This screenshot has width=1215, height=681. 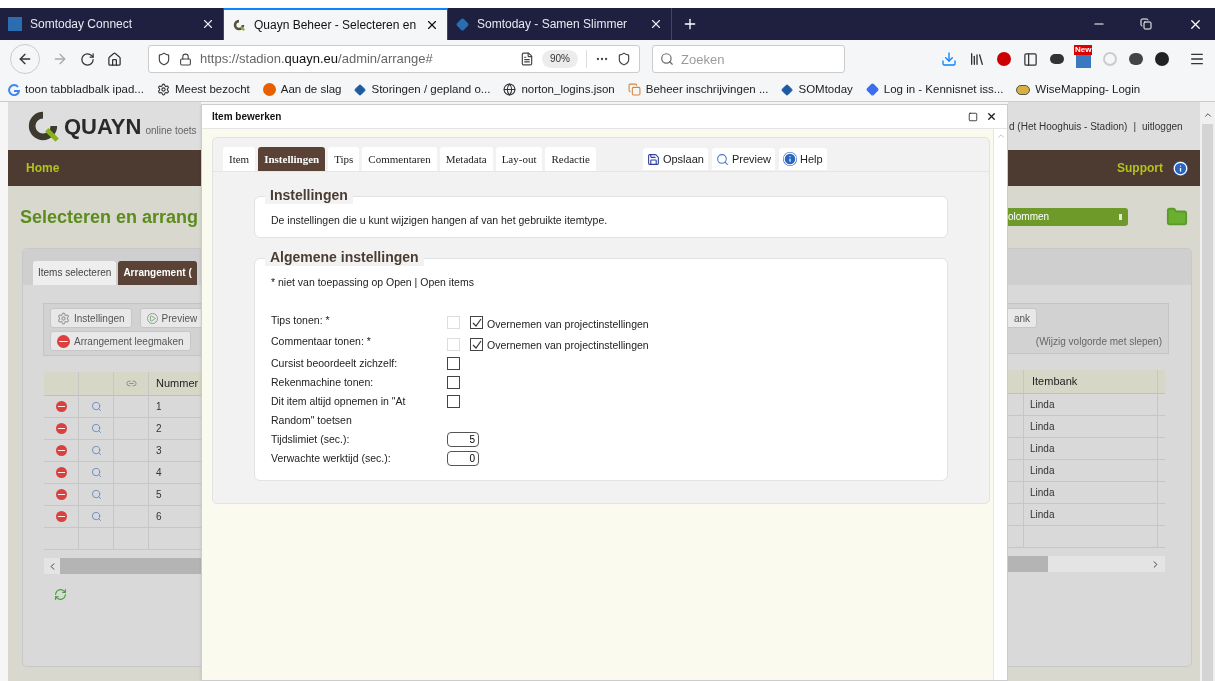 I want to click on action-button: Preview, so click(x=743, y=159).